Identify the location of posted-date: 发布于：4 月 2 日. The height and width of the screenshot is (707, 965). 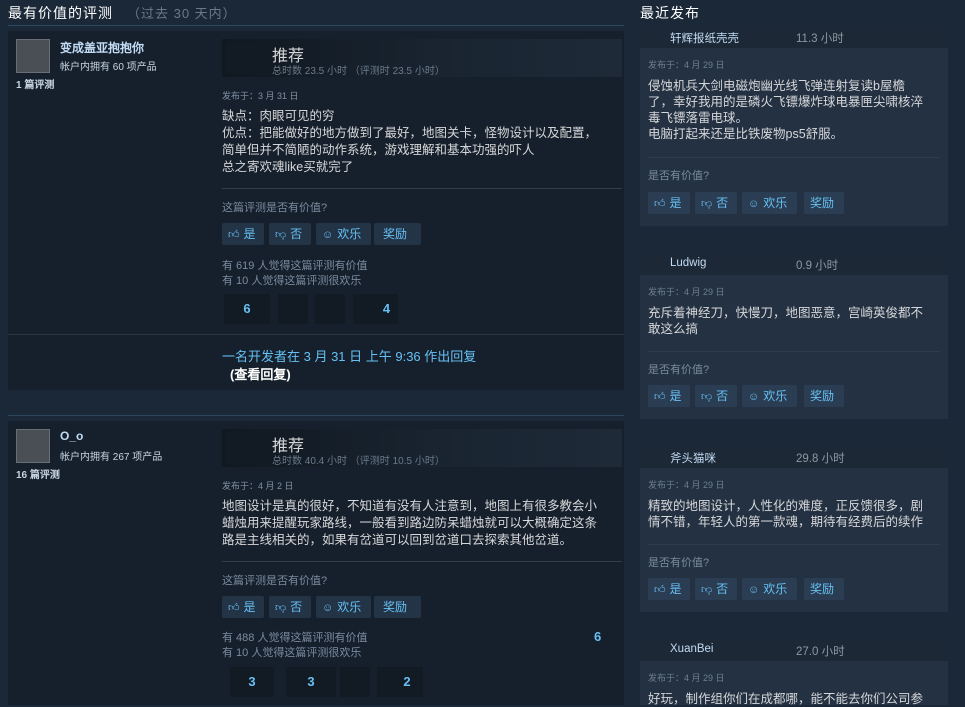
(258, 486).